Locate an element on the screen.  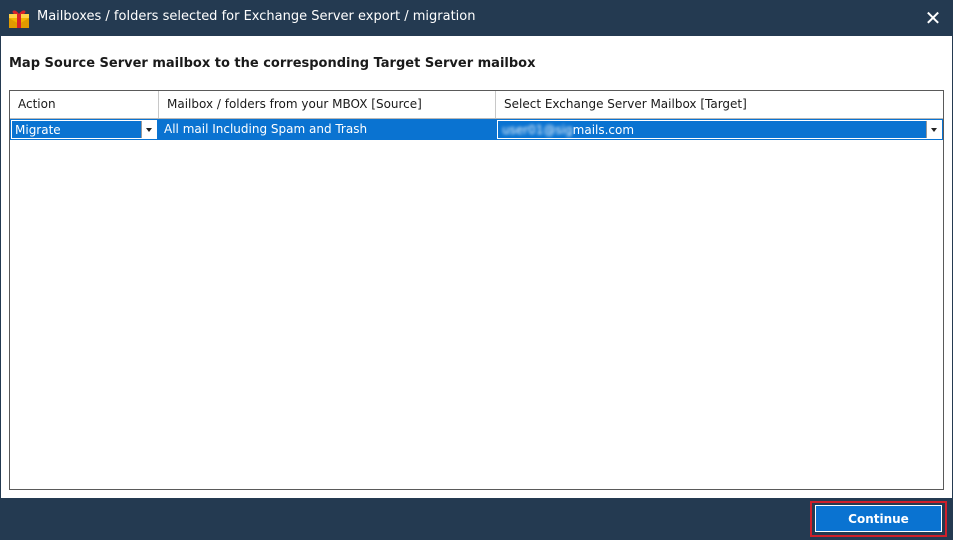
action-value: Migrate is located at coordinates (38, 130).